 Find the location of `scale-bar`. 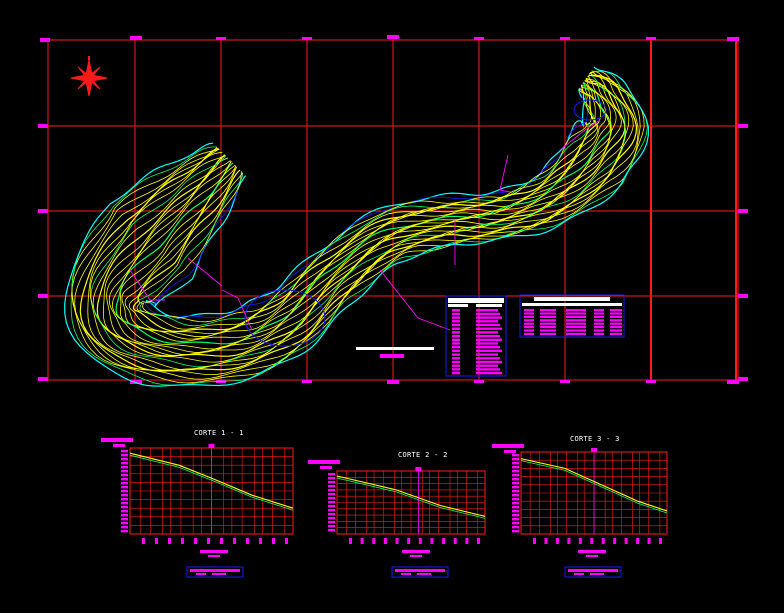

scale-bar is located at coordinates (395, 352).